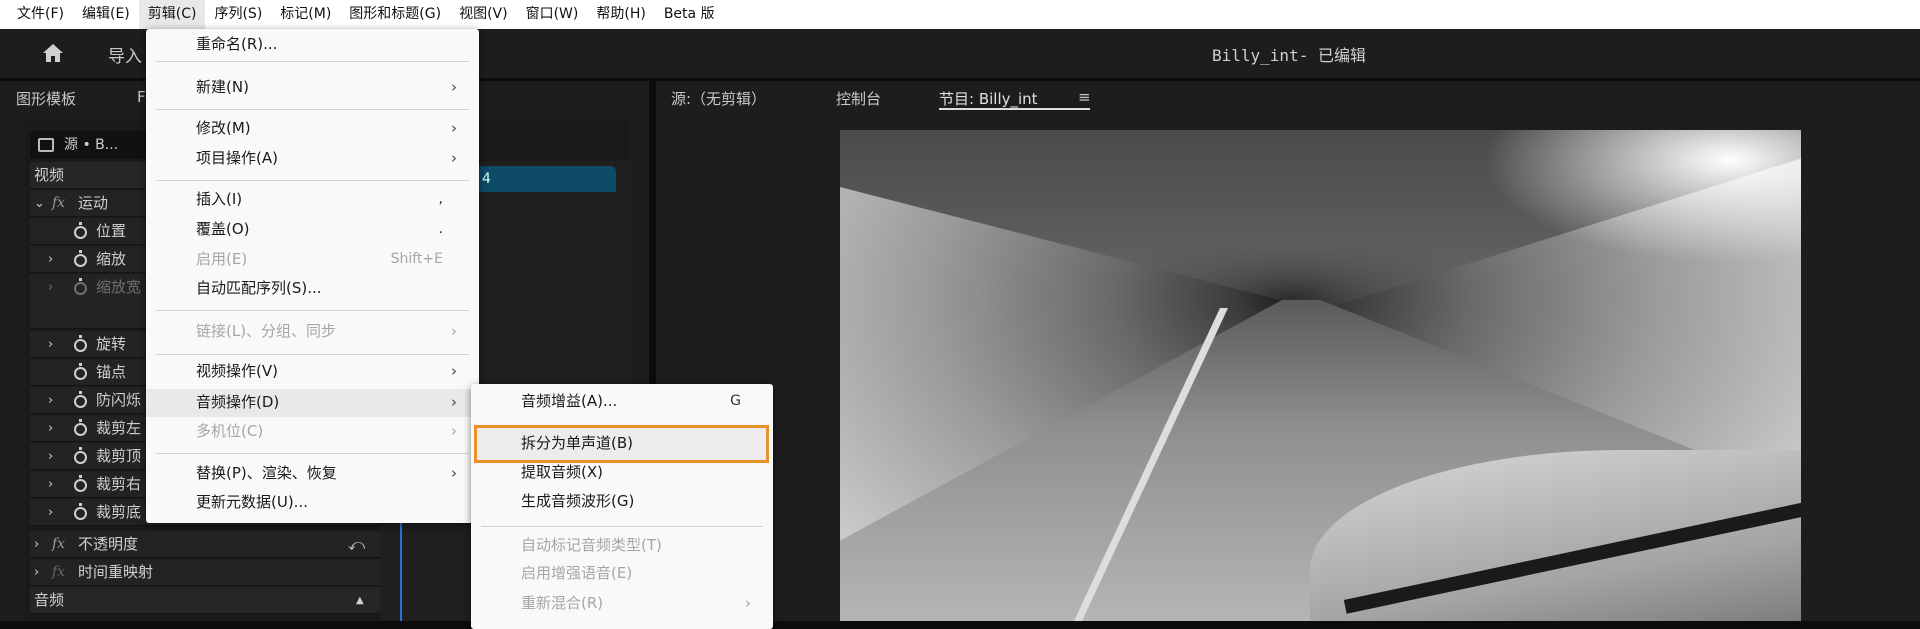 The height and width of the screenshot is (629, 1920). What do you see at coordinates (312, 128) in the screenshot?
I see `menu-item-modify: 修改(M) ›` at bounding box center [312, 128].